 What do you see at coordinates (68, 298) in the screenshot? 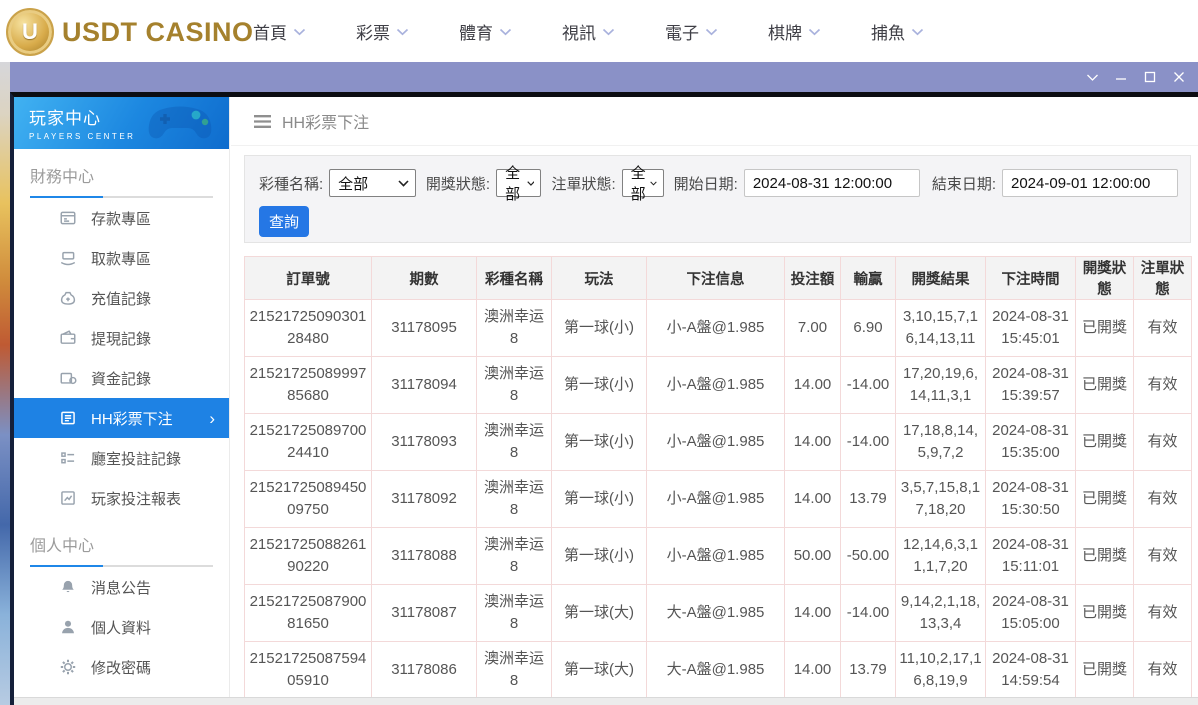
I see `recharge-record-icon` at bounding box center [68, 298].